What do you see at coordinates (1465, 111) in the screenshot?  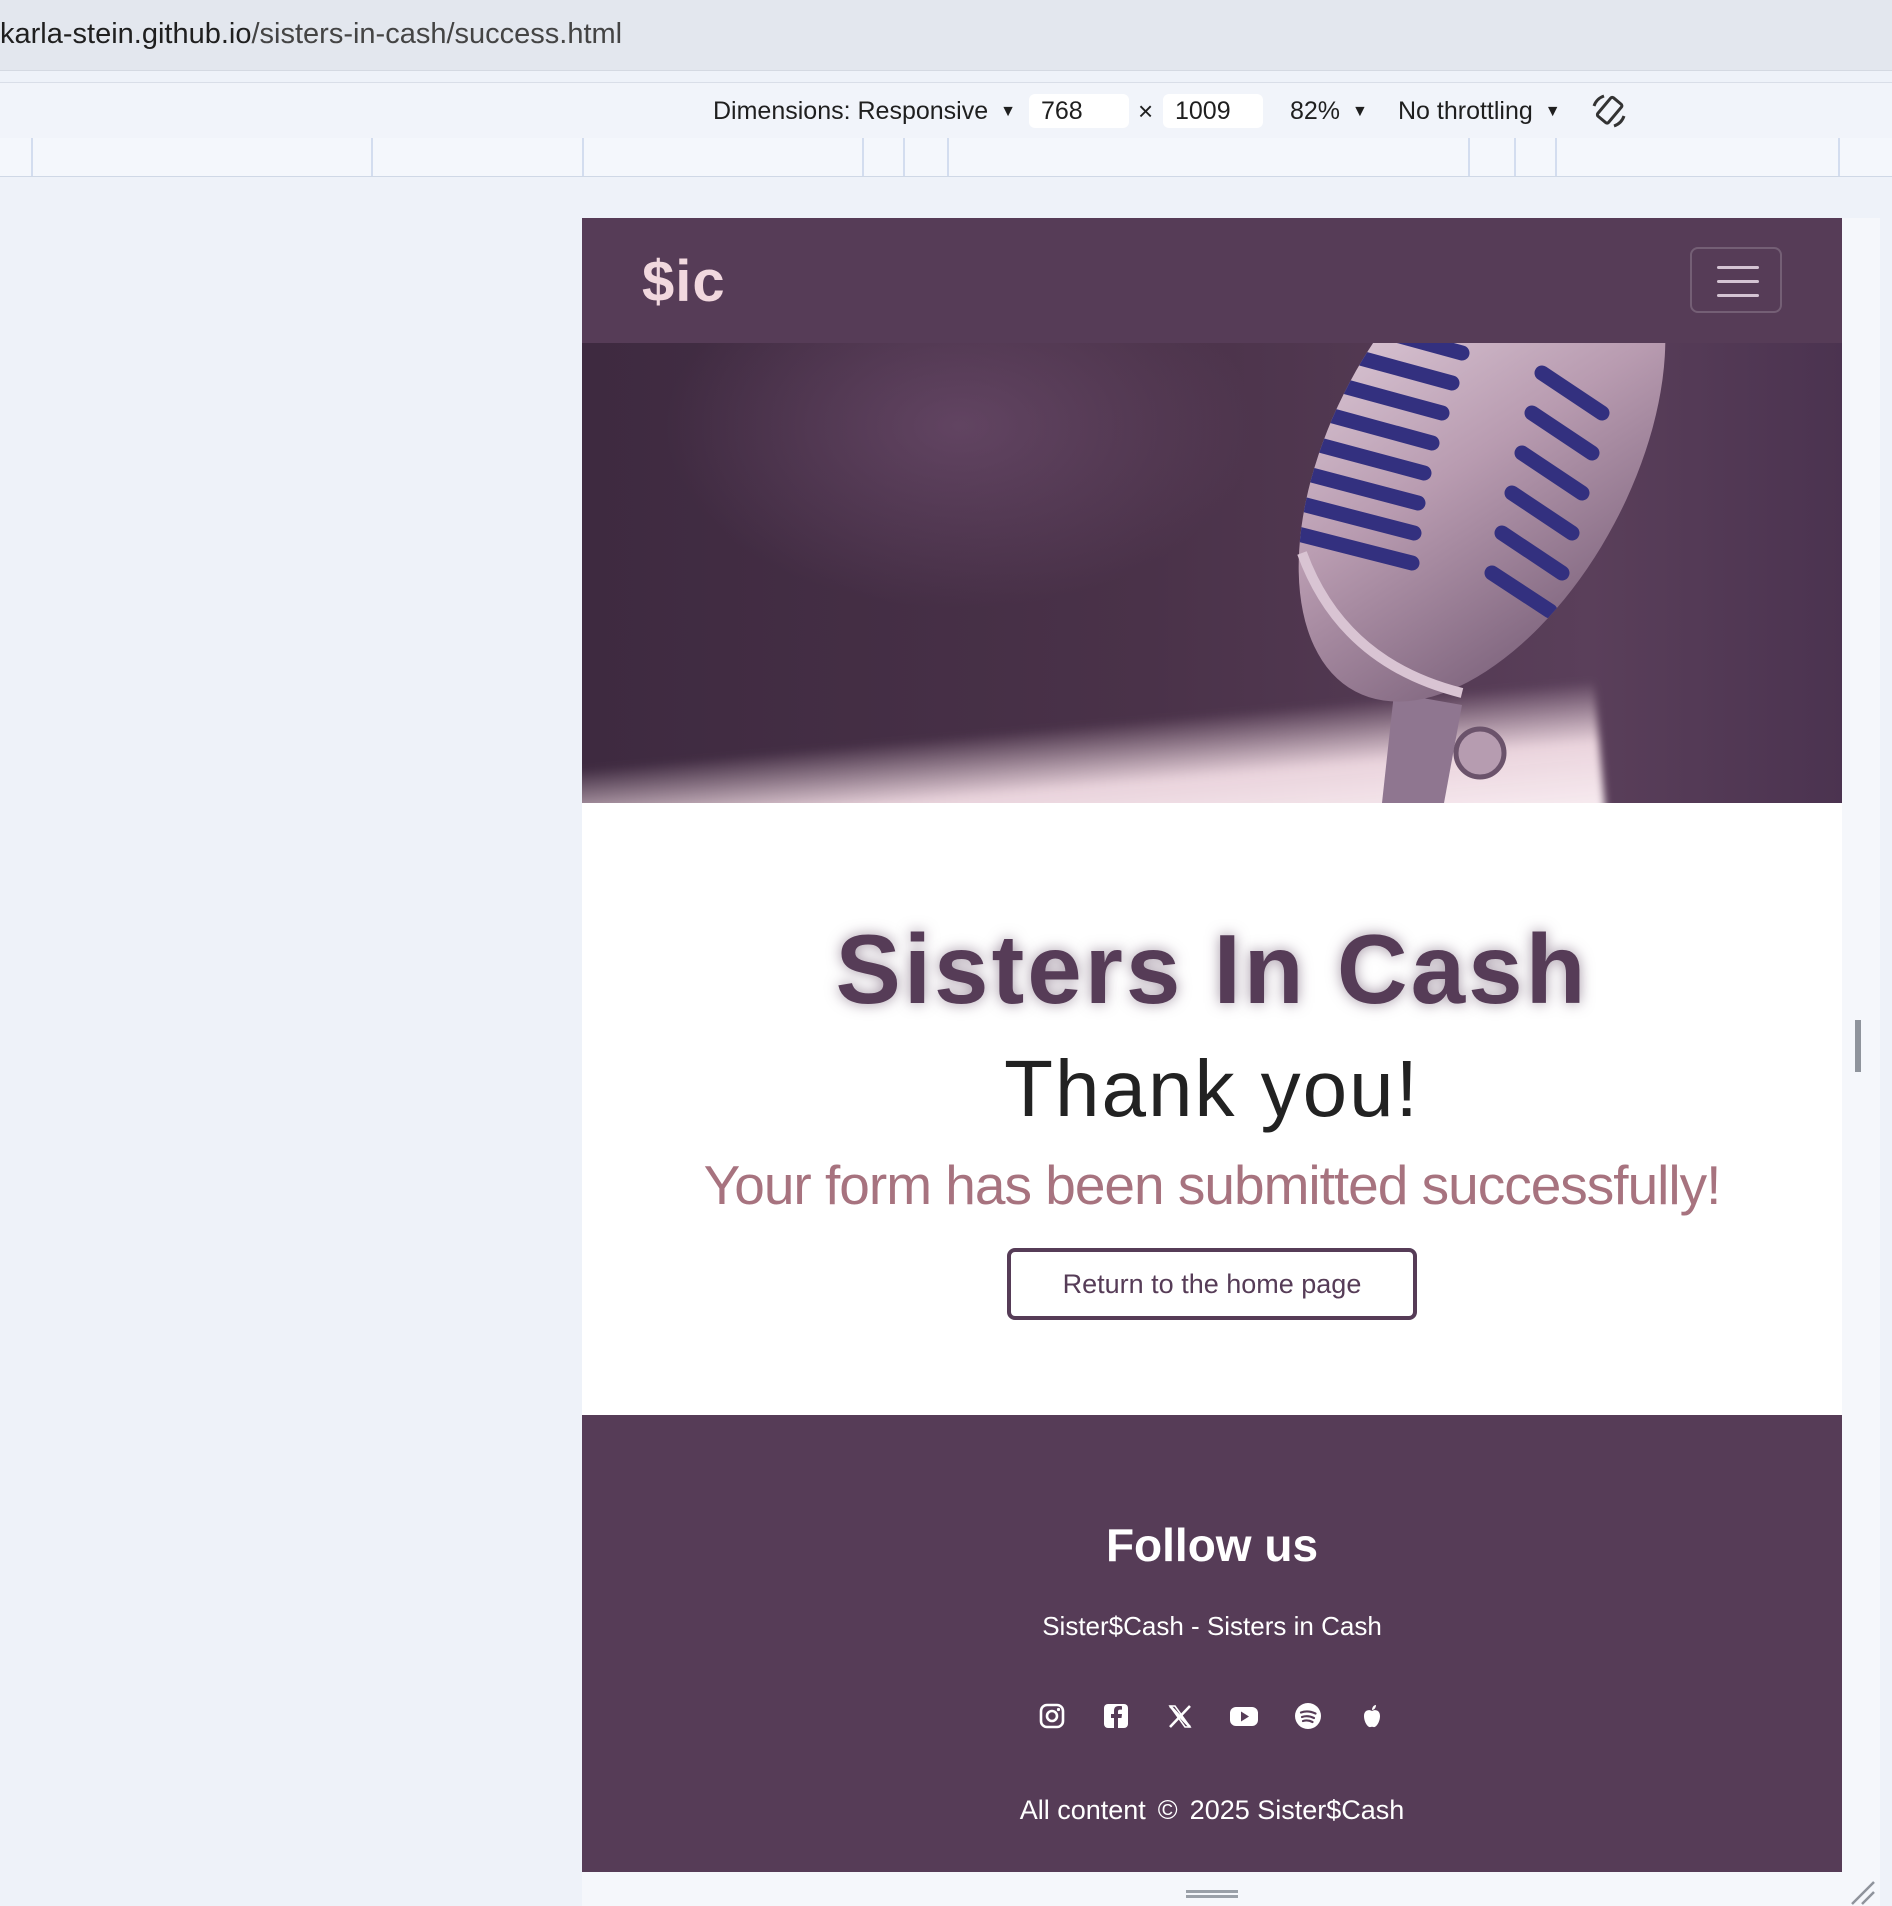 I see `throttling-value: No throttling` at bounding box center [1465, 111].